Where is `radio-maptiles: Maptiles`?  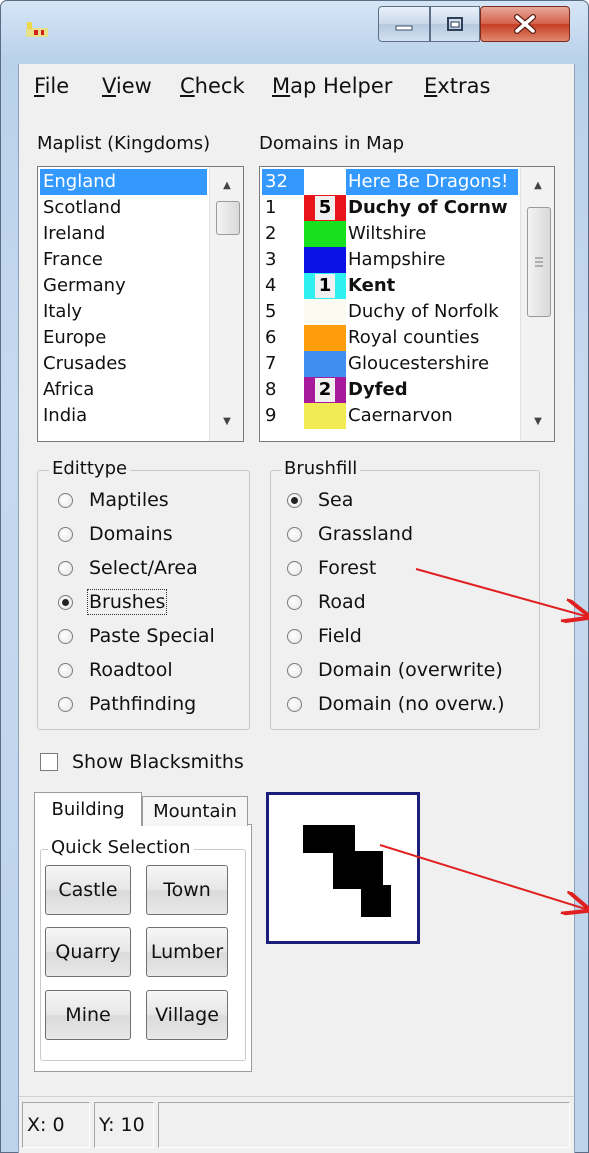 radio-maptiles: Maptiles is located at coordinates (113, 500).